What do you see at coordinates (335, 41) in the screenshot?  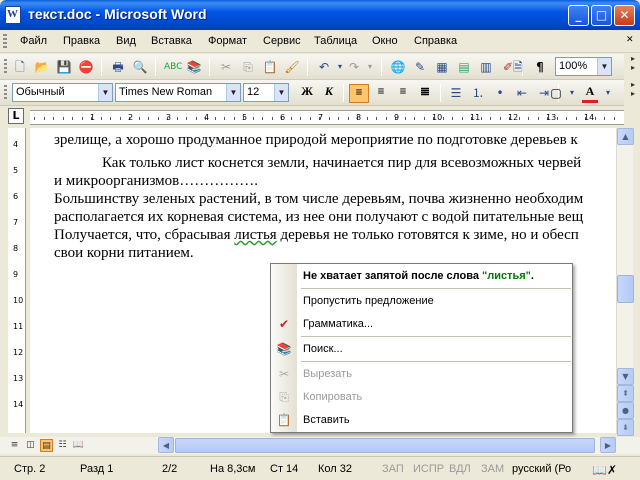 I see `menu-table: Таблица` at bounding box center [335, 41].